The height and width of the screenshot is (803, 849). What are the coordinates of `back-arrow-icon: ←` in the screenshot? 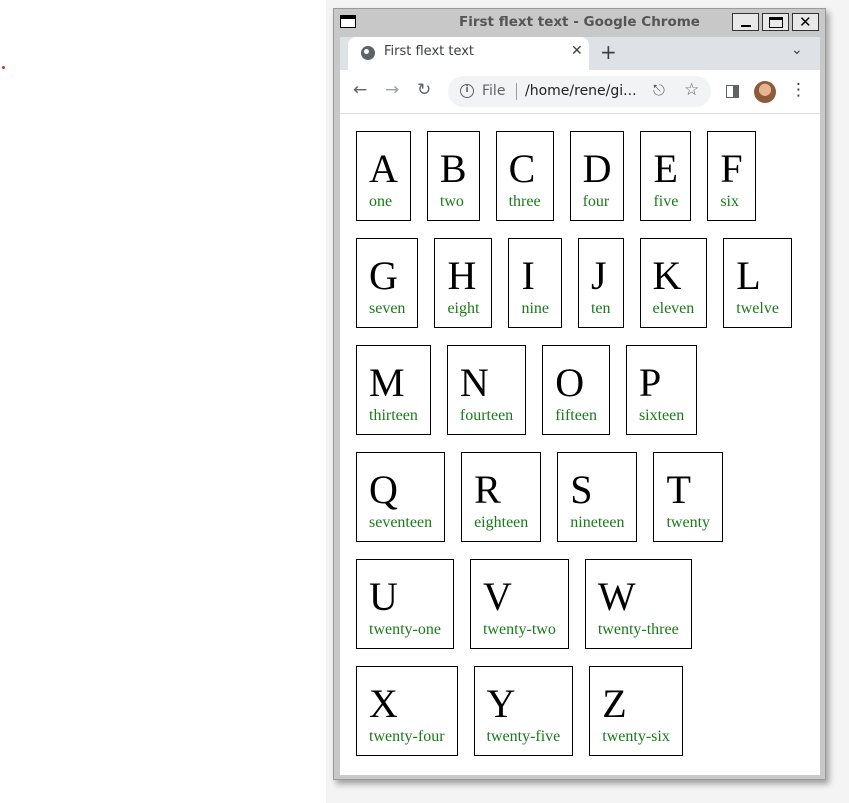 It's located at (360, 90).